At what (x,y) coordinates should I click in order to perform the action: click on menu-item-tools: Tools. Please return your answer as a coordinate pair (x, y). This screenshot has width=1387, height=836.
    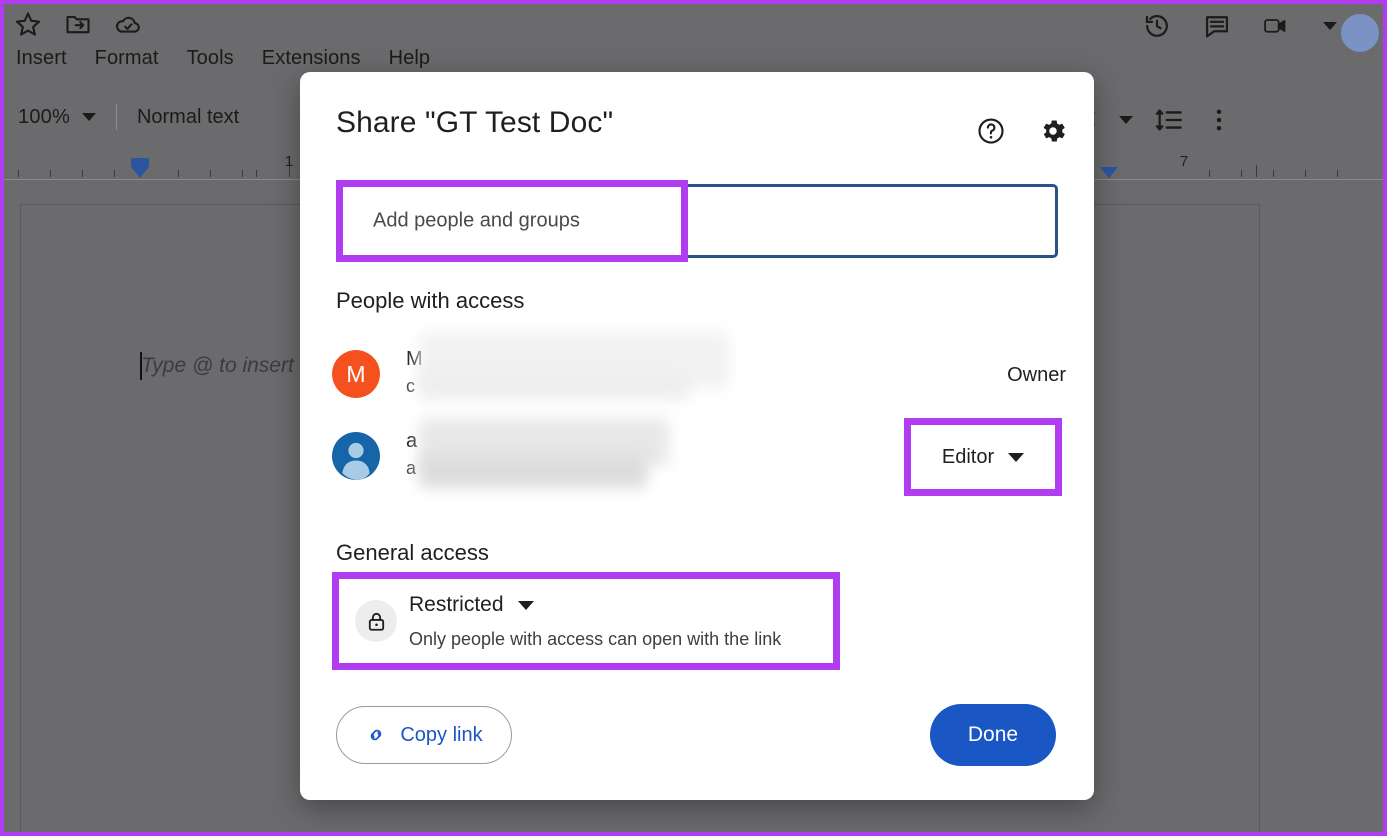
    Looking at the image, I should click on (210, 58).